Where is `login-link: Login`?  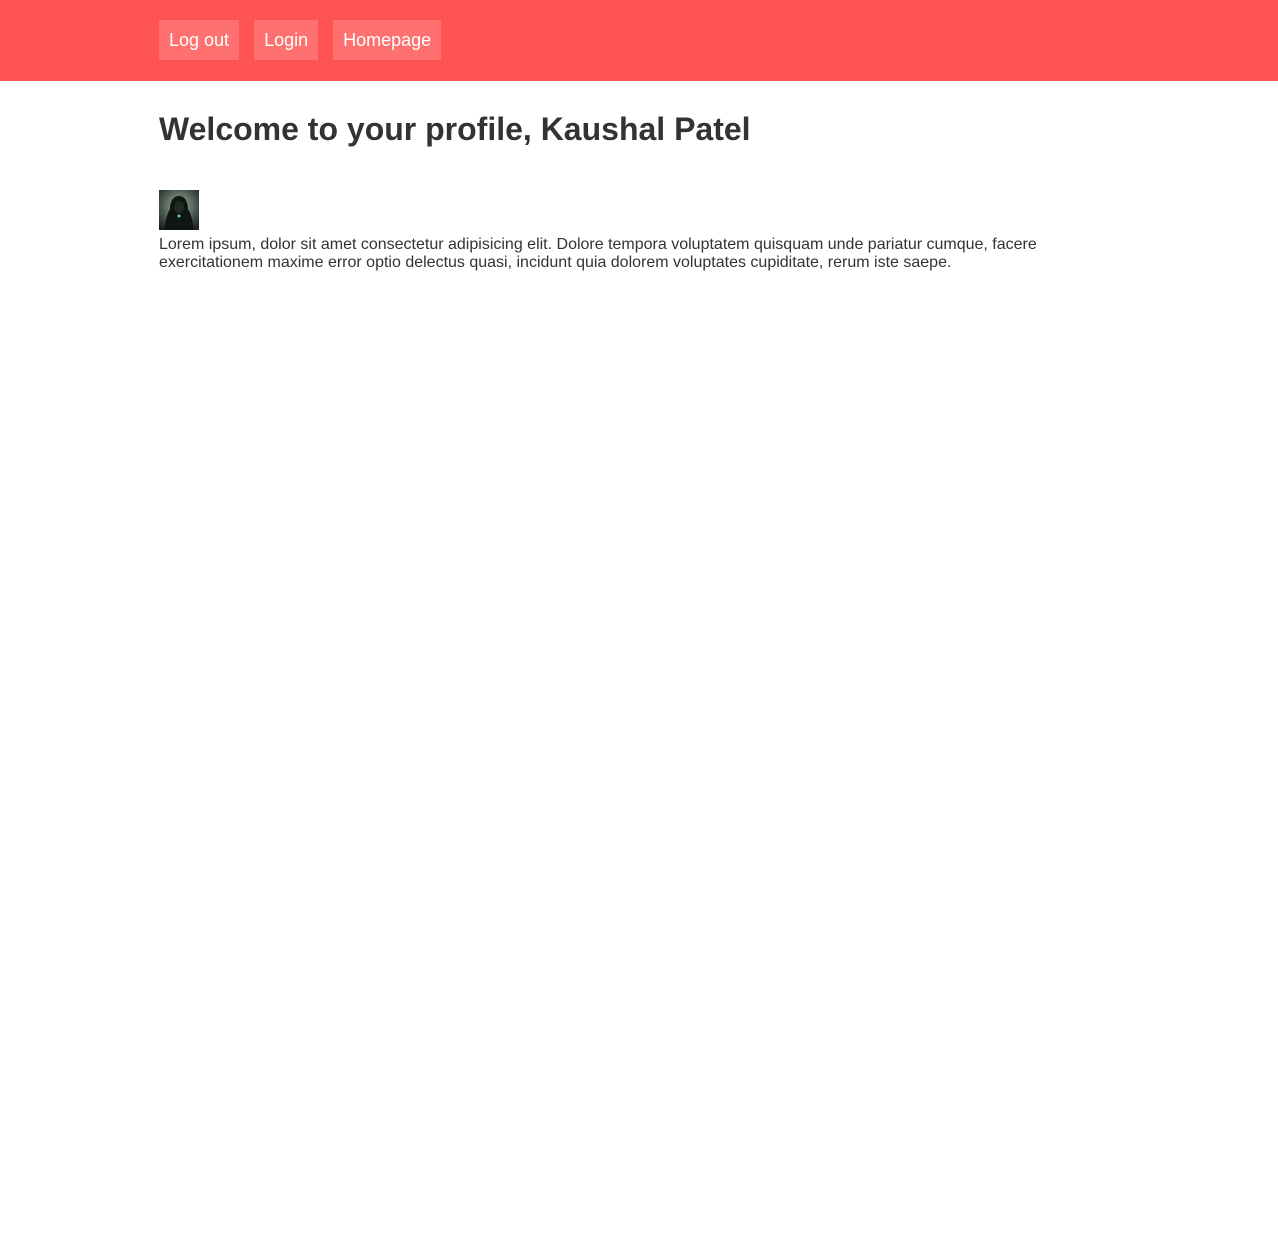
login-link: Login is located at coordinates (286, 40).